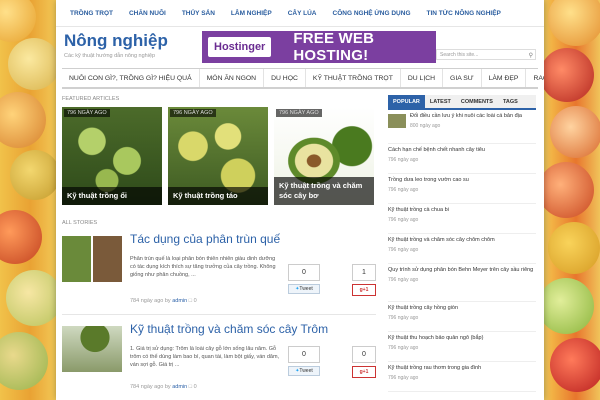  I want to click on all-stories-heading: ALL STORIES, so click(80, 223).